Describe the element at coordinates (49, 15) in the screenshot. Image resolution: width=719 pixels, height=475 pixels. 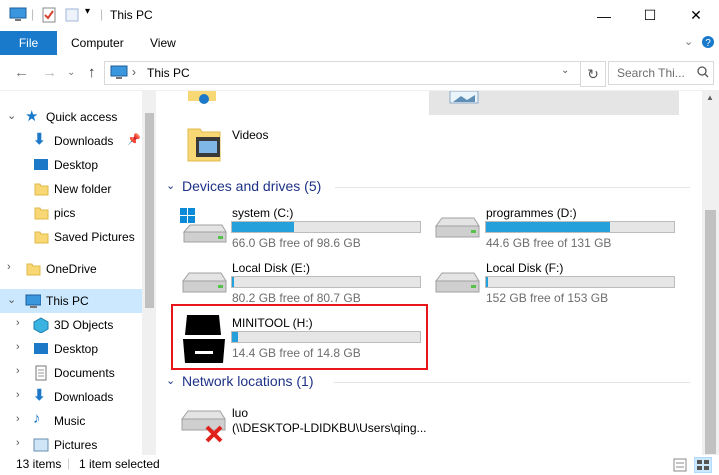
I see `properties-icon` at that location.